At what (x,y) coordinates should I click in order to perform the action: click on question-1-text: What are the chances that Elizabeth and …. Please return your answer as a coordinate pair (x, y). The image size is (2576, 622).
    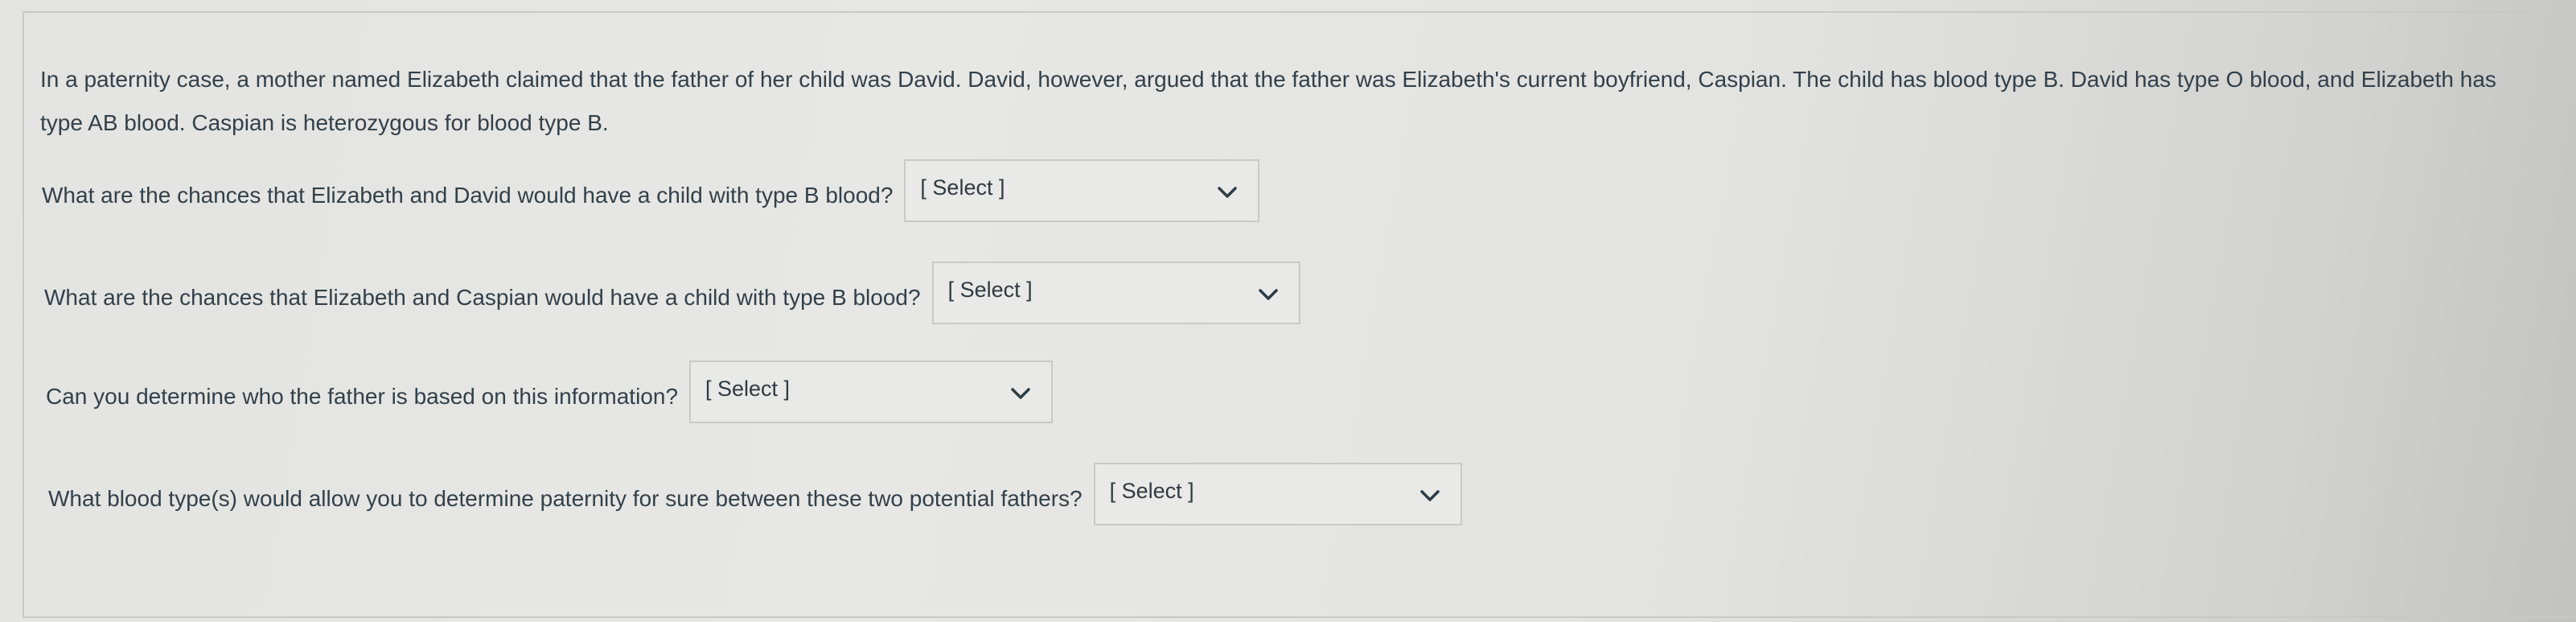
    Looking at the image, I should click on (468, 195).